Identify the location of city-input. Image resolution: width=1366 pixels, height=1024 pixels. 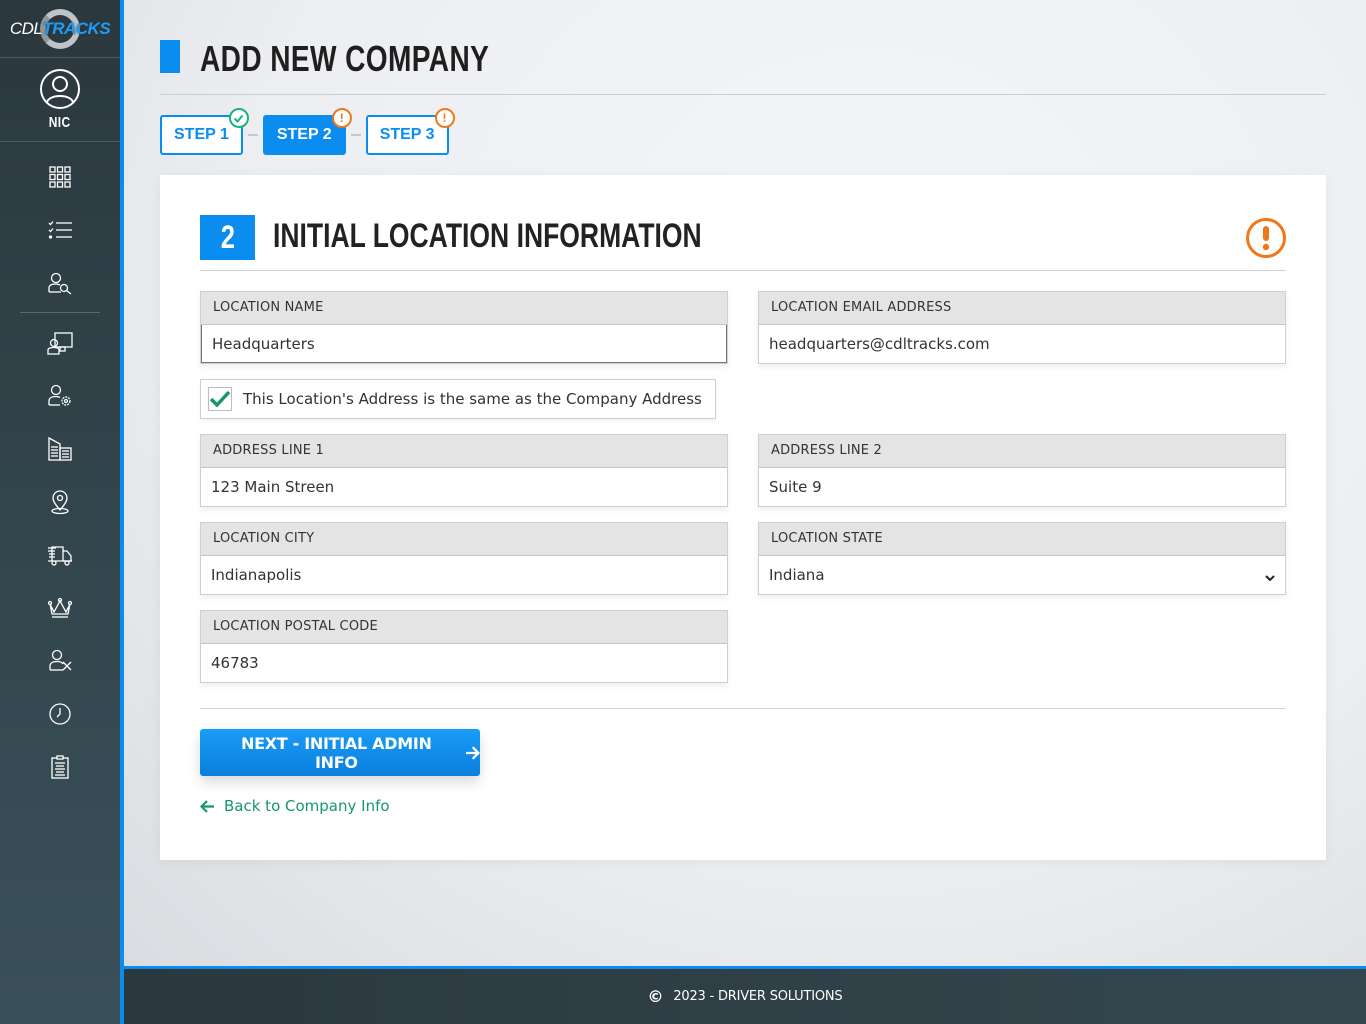
(464, 575).